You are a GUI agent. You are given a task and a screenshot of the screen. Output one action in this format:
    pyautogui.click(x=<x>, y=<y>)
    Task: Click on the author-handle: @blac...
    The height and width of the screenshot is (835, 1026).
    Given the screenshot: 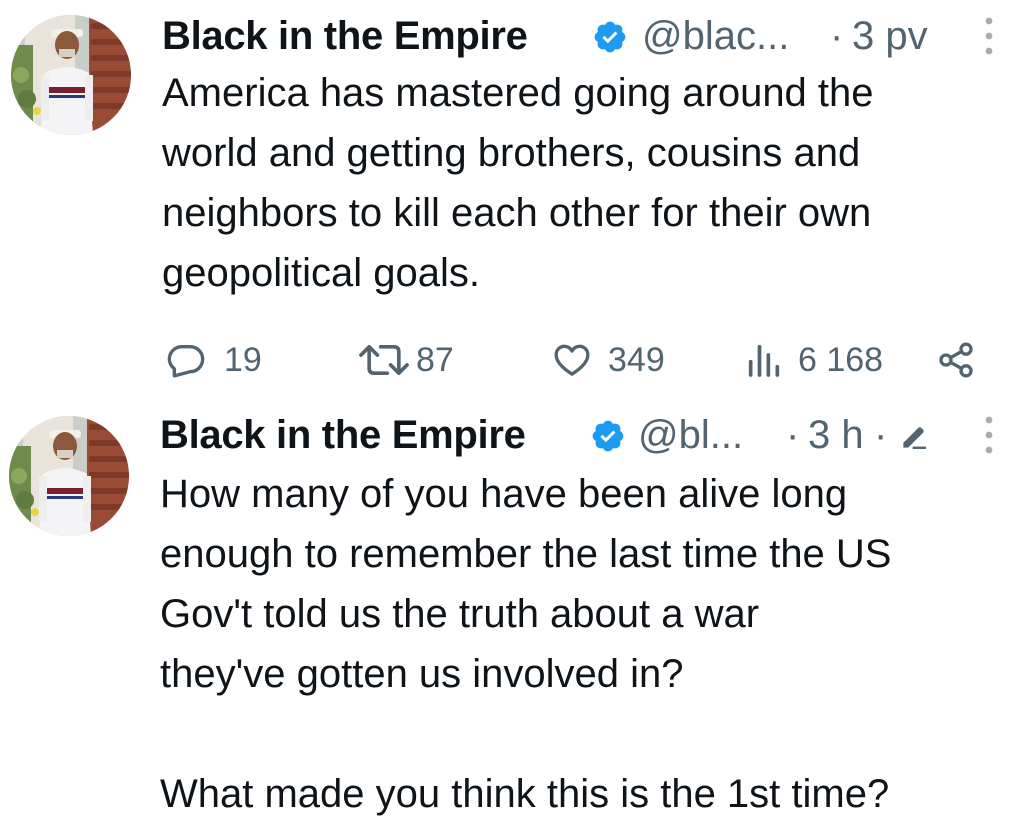 What is the action you would take?
    pyautogui.click(x=715, y=36)
    